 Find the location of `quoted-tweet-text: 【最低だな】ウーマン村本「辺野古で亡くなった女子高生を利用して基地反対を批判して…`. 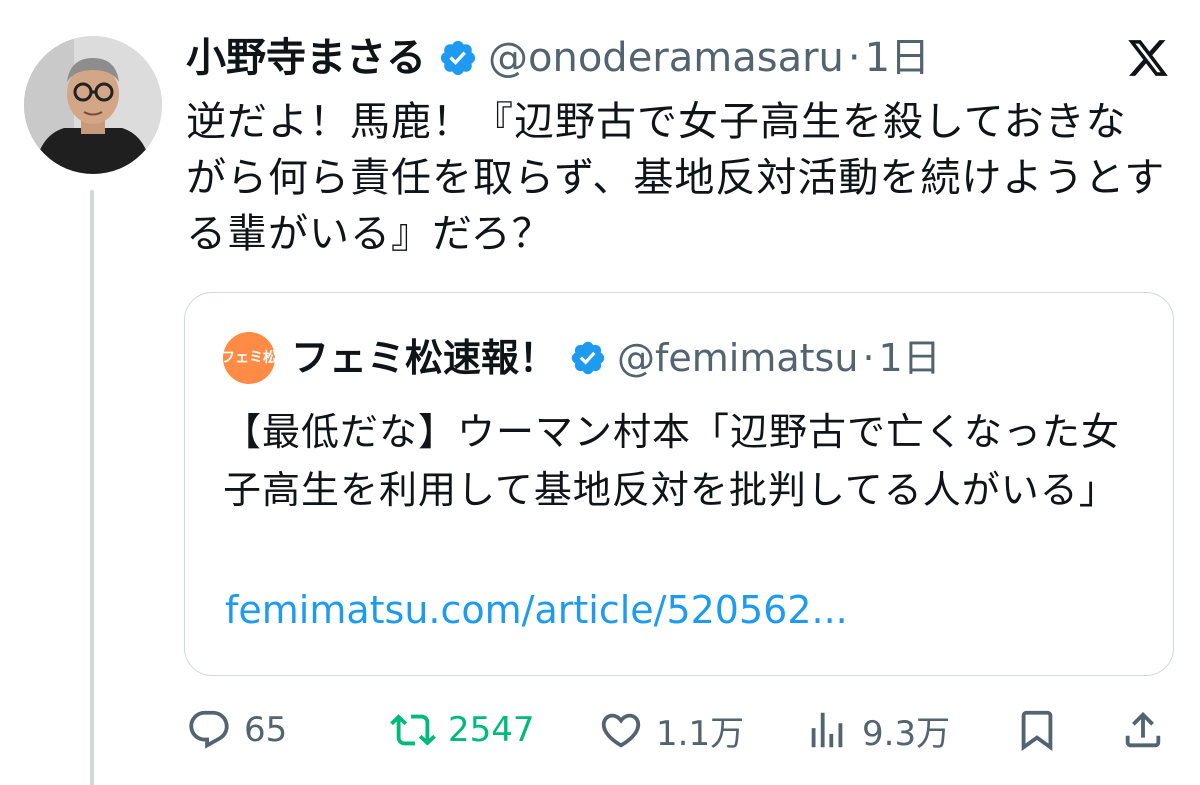

quoted-tweet-text: 【最低だな】ウーマン村本「辺野古で亡くなった女子高生を利用して基地反対を批判して… is located at coordinates (672, 461).